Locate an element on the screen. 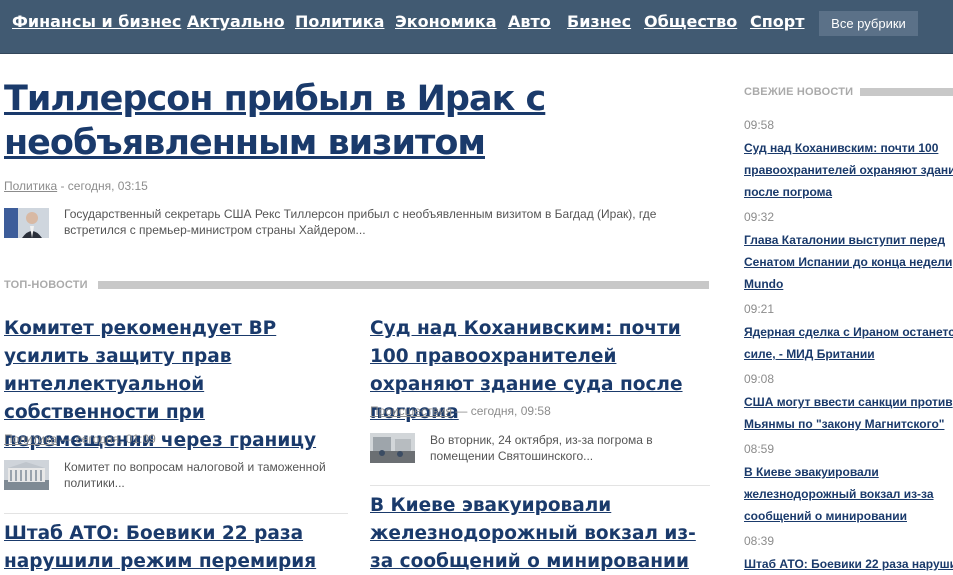 The image size is (953, 575). fresh-news-title-line: Сенатом Испании до конца недели, - El is located at coordinates (848, 262).